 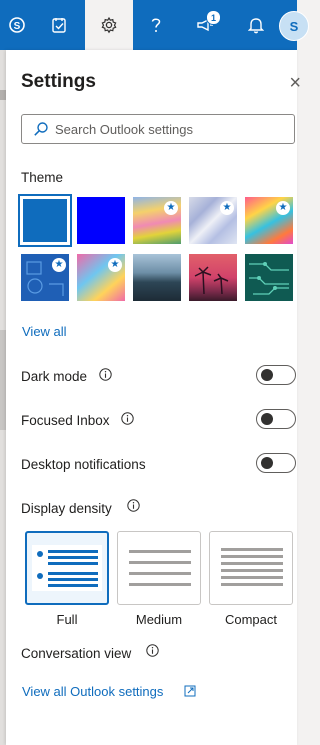 I want to click on focused-inbox-toggle, so click(x=276, y=419).